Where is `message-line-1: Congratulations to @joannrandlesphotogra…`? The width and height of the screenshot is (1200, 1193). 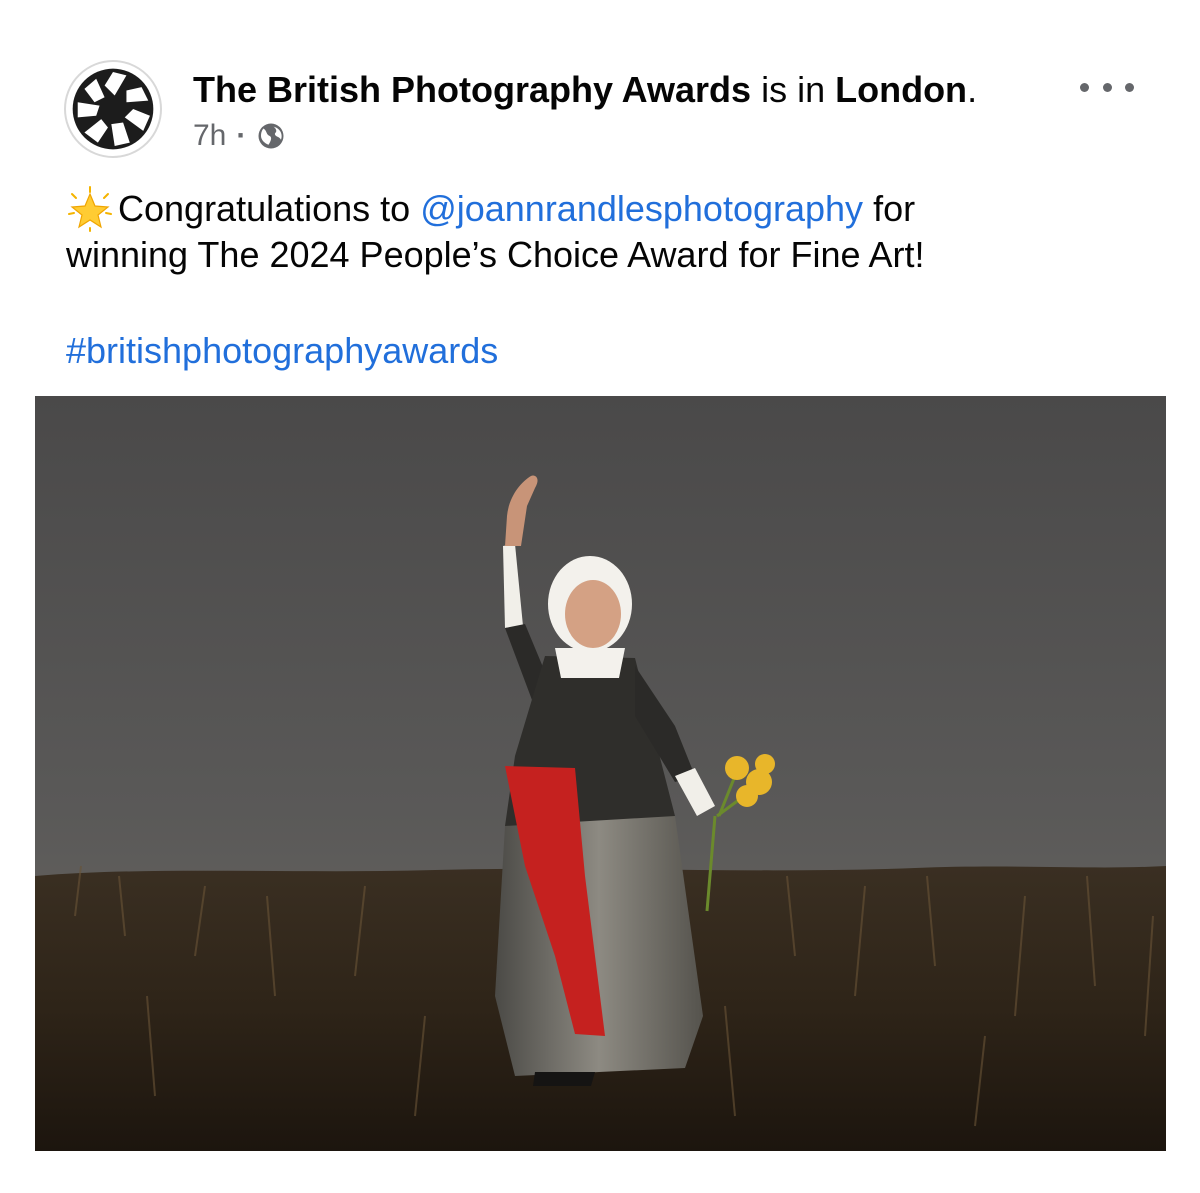
message-line-1: Congratulations to @joannrandlesphotogra… is located at coordinates (606, 209).